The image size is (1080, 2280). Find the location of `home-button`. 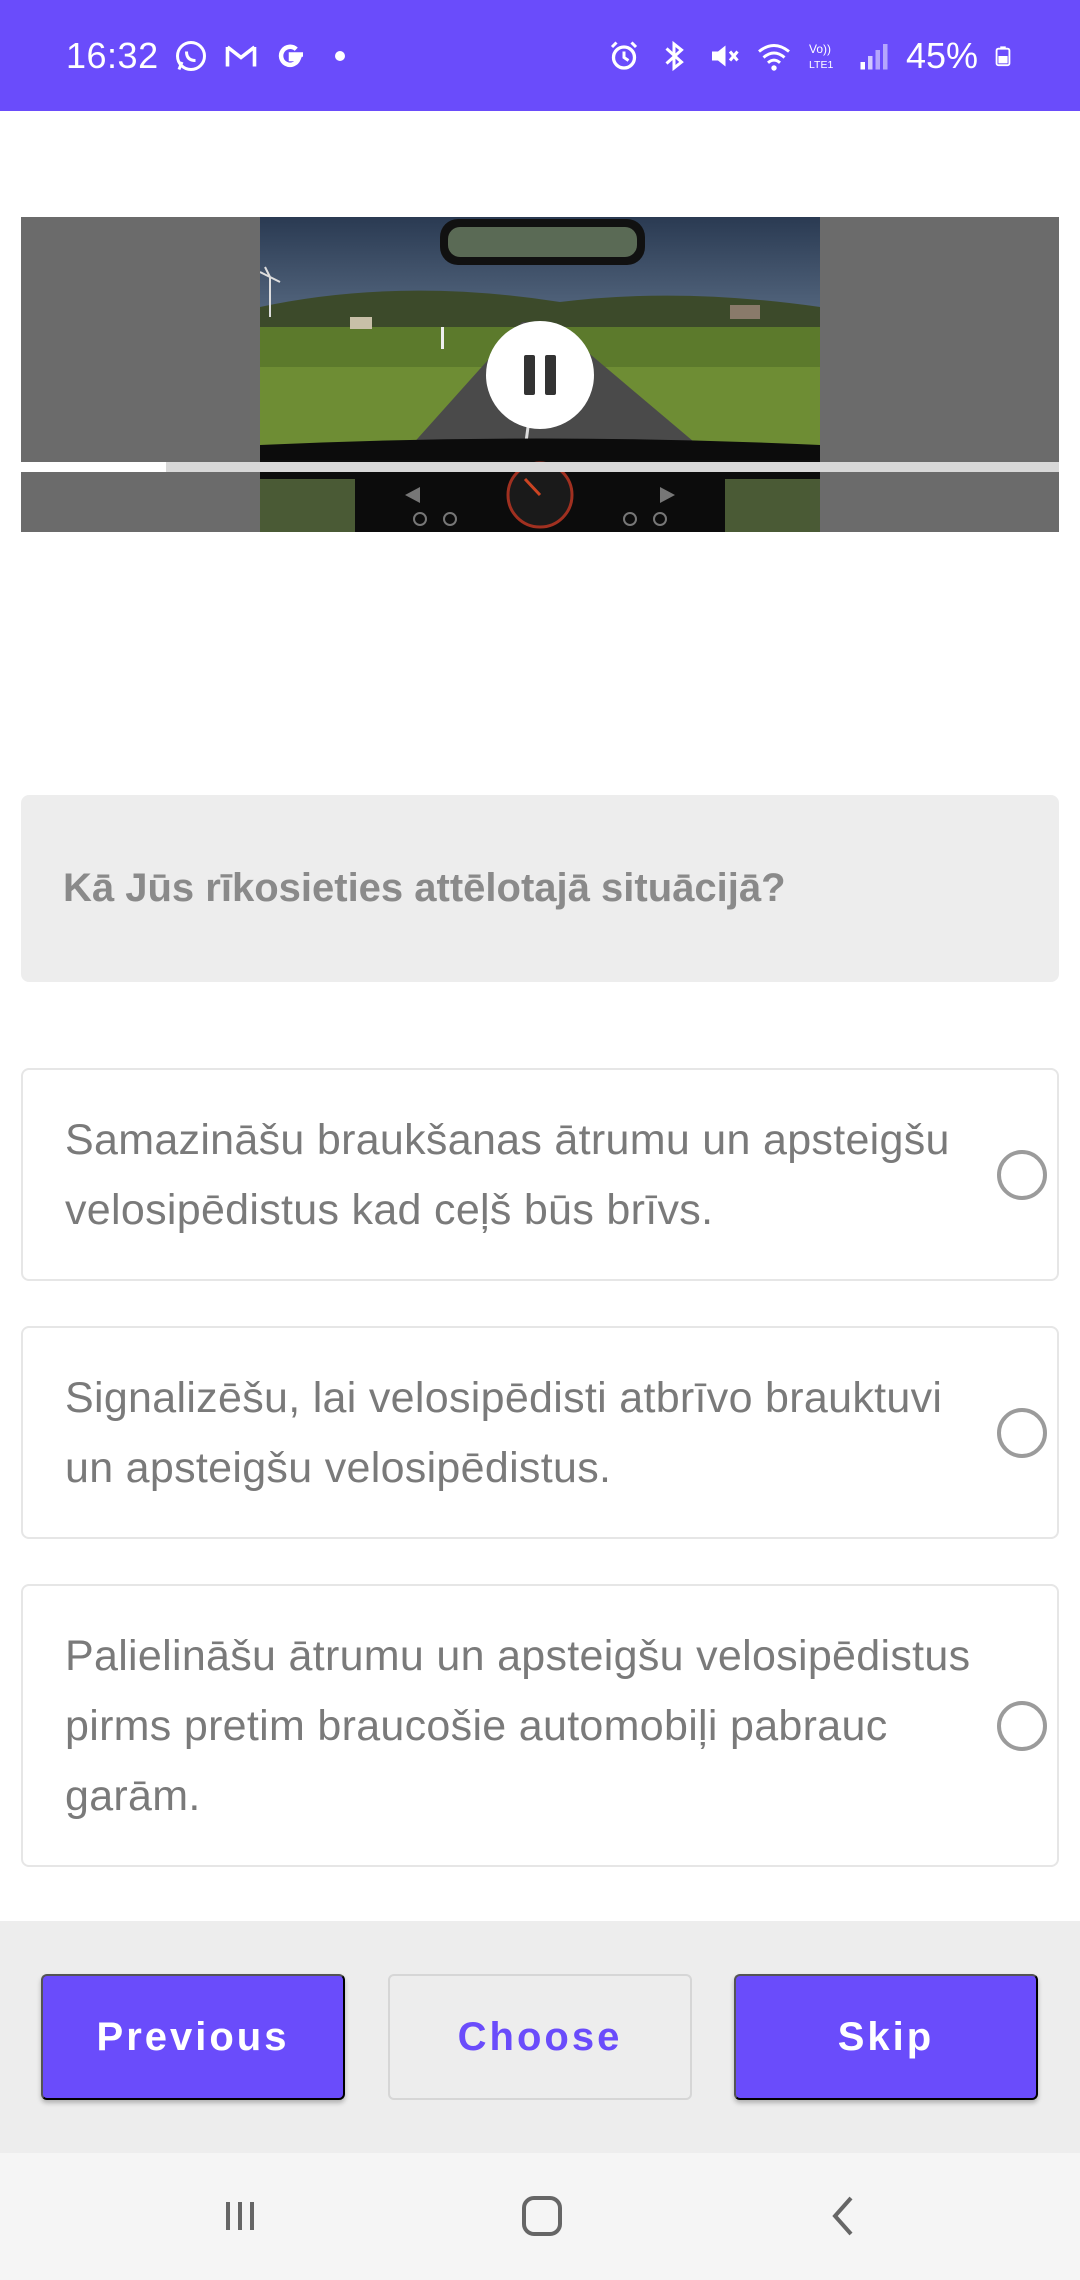

home-button is located at coordinates (542, 2216).